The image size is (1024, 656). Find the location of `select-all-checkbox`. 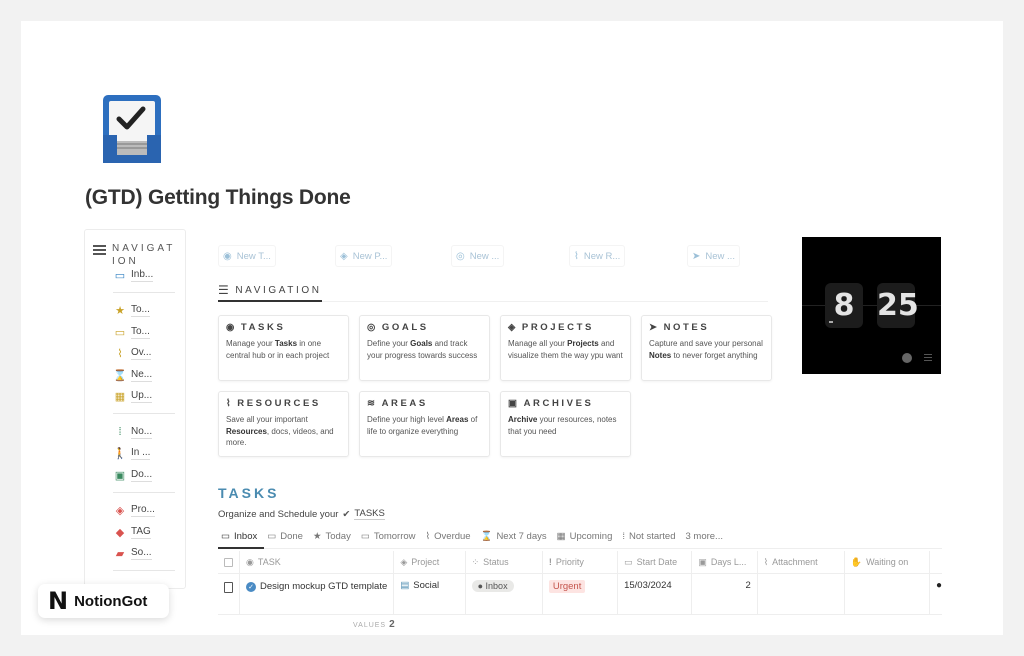

select-all-checkbox is located at coordinates (229, 562).